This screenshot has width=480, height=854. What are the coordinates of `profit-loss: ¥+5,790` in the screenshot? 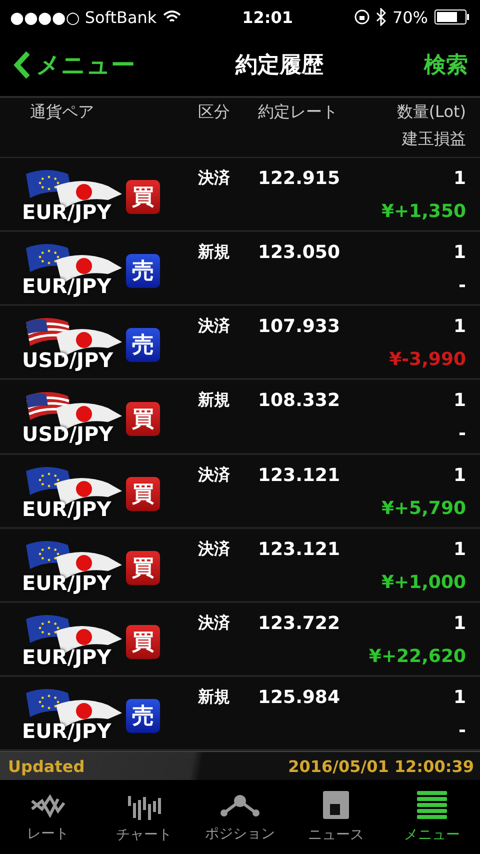 It's located at (423, 508).